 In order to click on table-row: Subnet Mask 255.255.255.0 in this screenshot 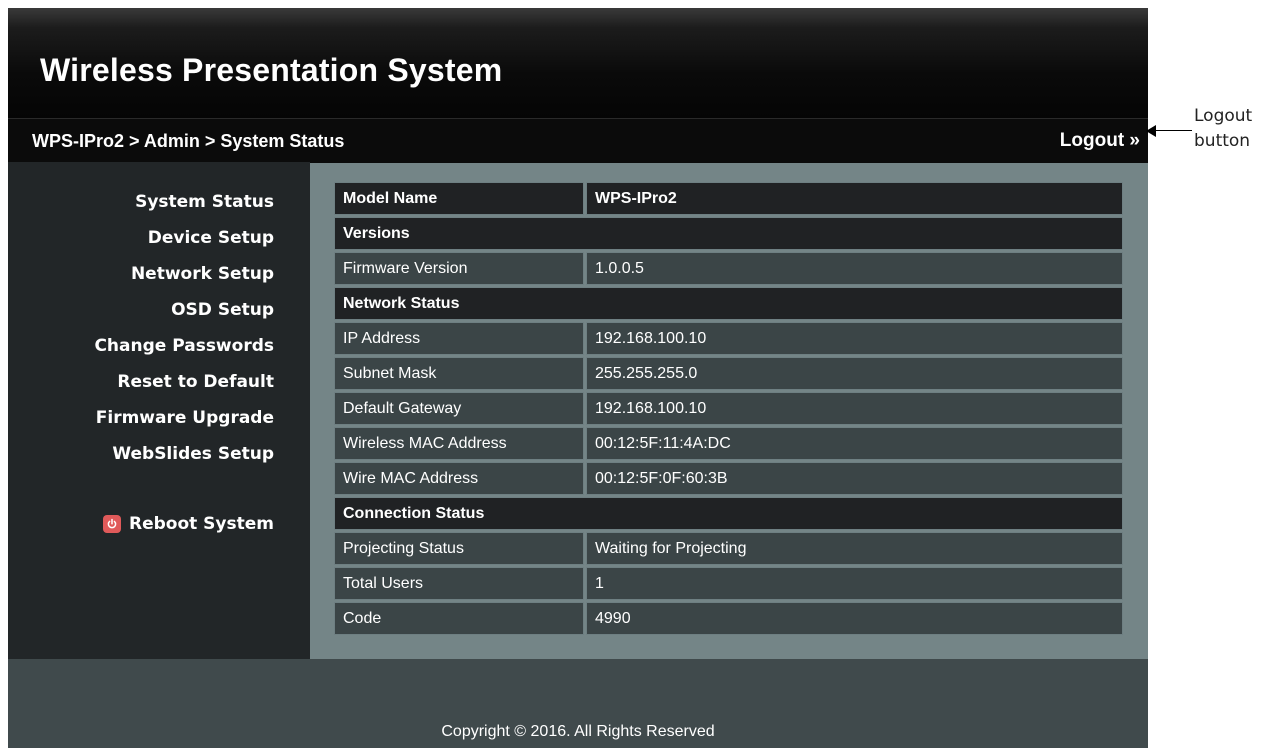, I will do `click(728, 373)`.